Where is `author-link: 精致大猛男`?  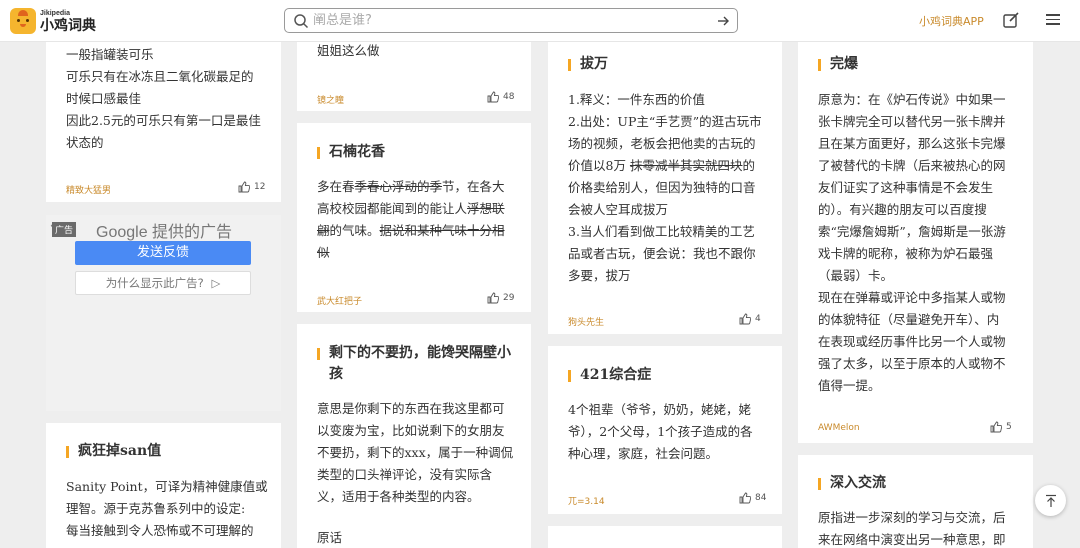 author-link: 精致大猛男 is located at coordinates (88, 189).